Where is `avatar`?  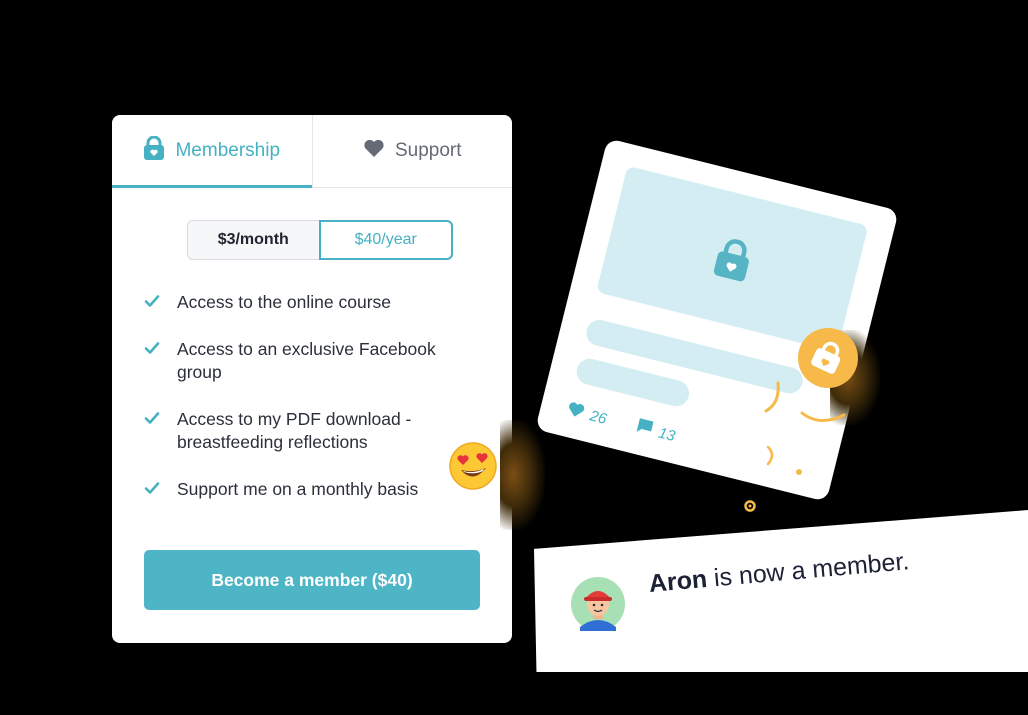 avatar is located at coordinates (598, 604).